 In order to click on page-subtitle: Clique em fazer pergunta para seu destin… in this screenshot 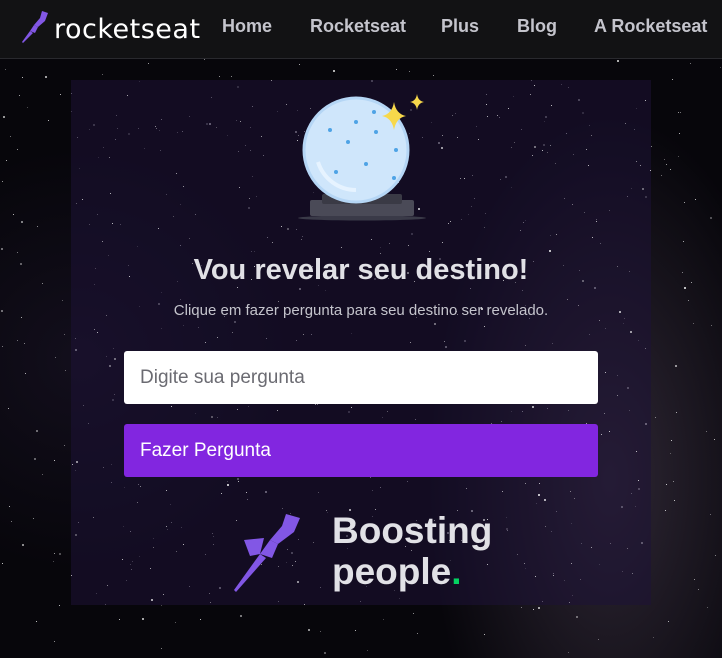, I will do `click(361, 310)`.